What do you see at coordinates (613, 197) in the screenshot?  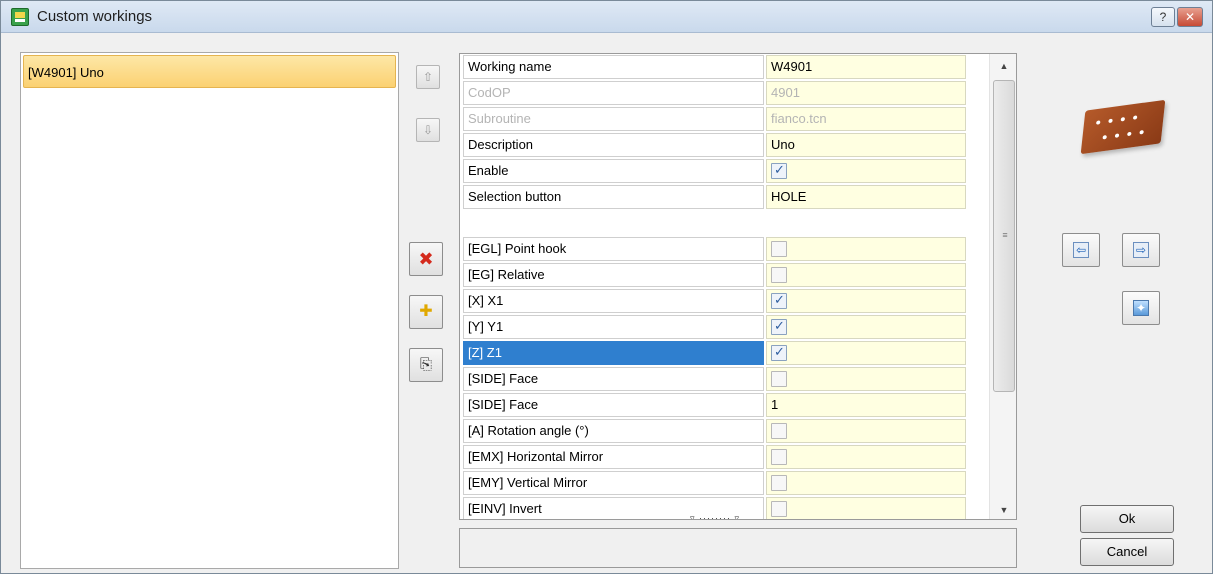 I see `property-name: Selection button` at bounding box center [613, 197].